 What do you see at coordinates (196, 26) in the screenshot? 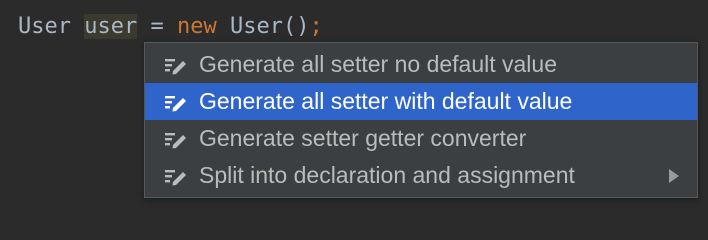
I see `code-keyword-new: new` at bounding box center [196, 26].